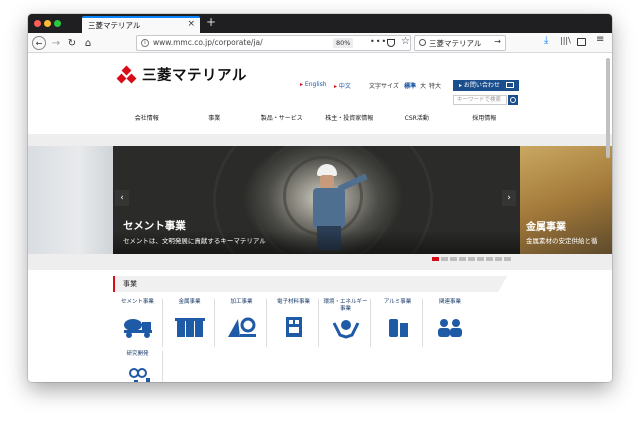 The image size is (640, 423). Describe the element at coordinates (342, 85) in the screenshot. I see `lang-chinese-link: 中文` at that location.